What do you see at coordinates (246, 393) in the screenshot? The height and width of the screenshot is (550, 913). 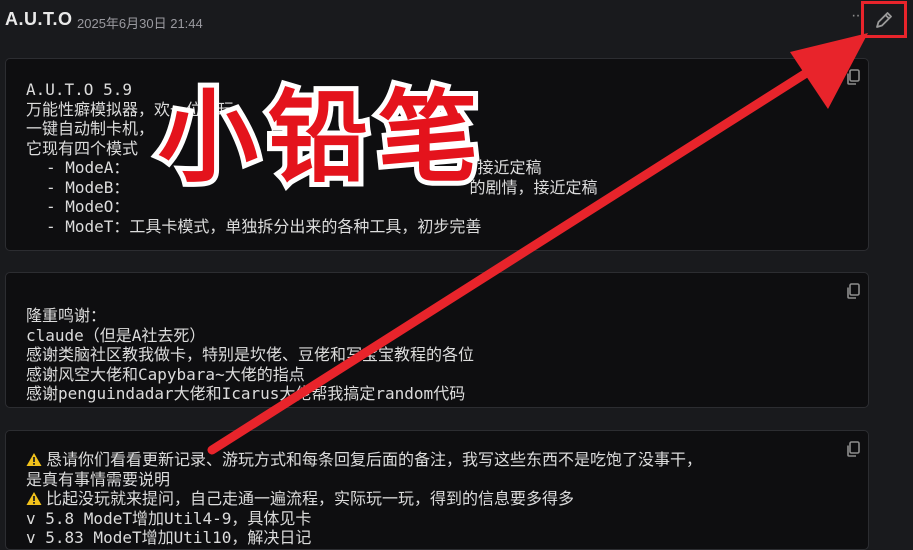 I see `block-line: 感谢penguindadar大佬和Icarus大佬帮我搞定random代码` at bounding box center [246, 393].